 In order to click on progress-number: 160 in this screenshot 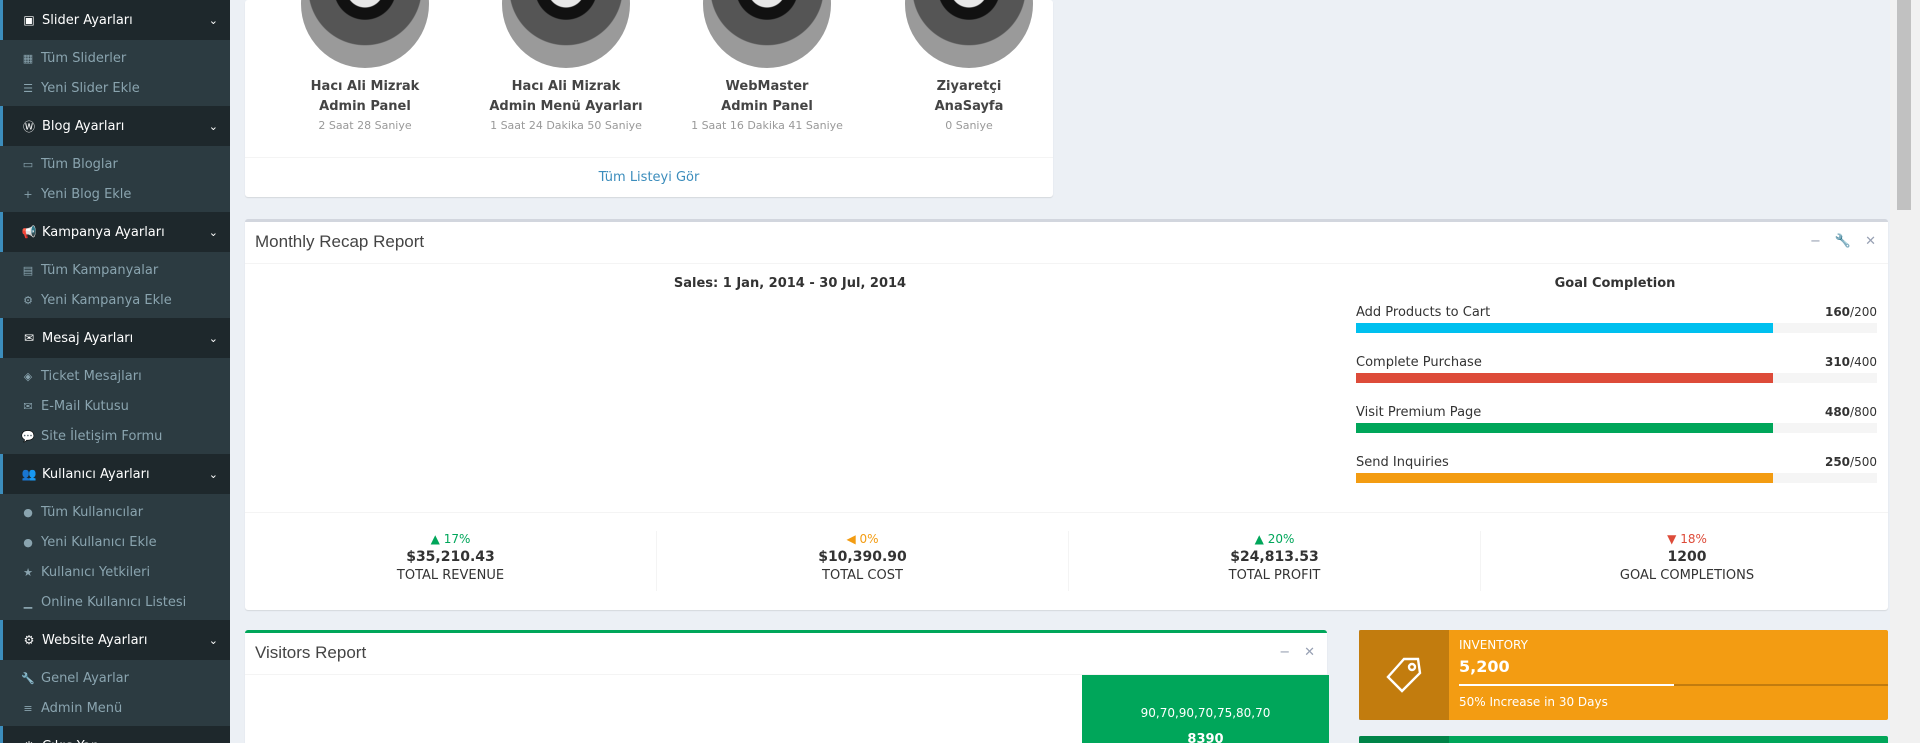, I will do `click(1837, 312)`.